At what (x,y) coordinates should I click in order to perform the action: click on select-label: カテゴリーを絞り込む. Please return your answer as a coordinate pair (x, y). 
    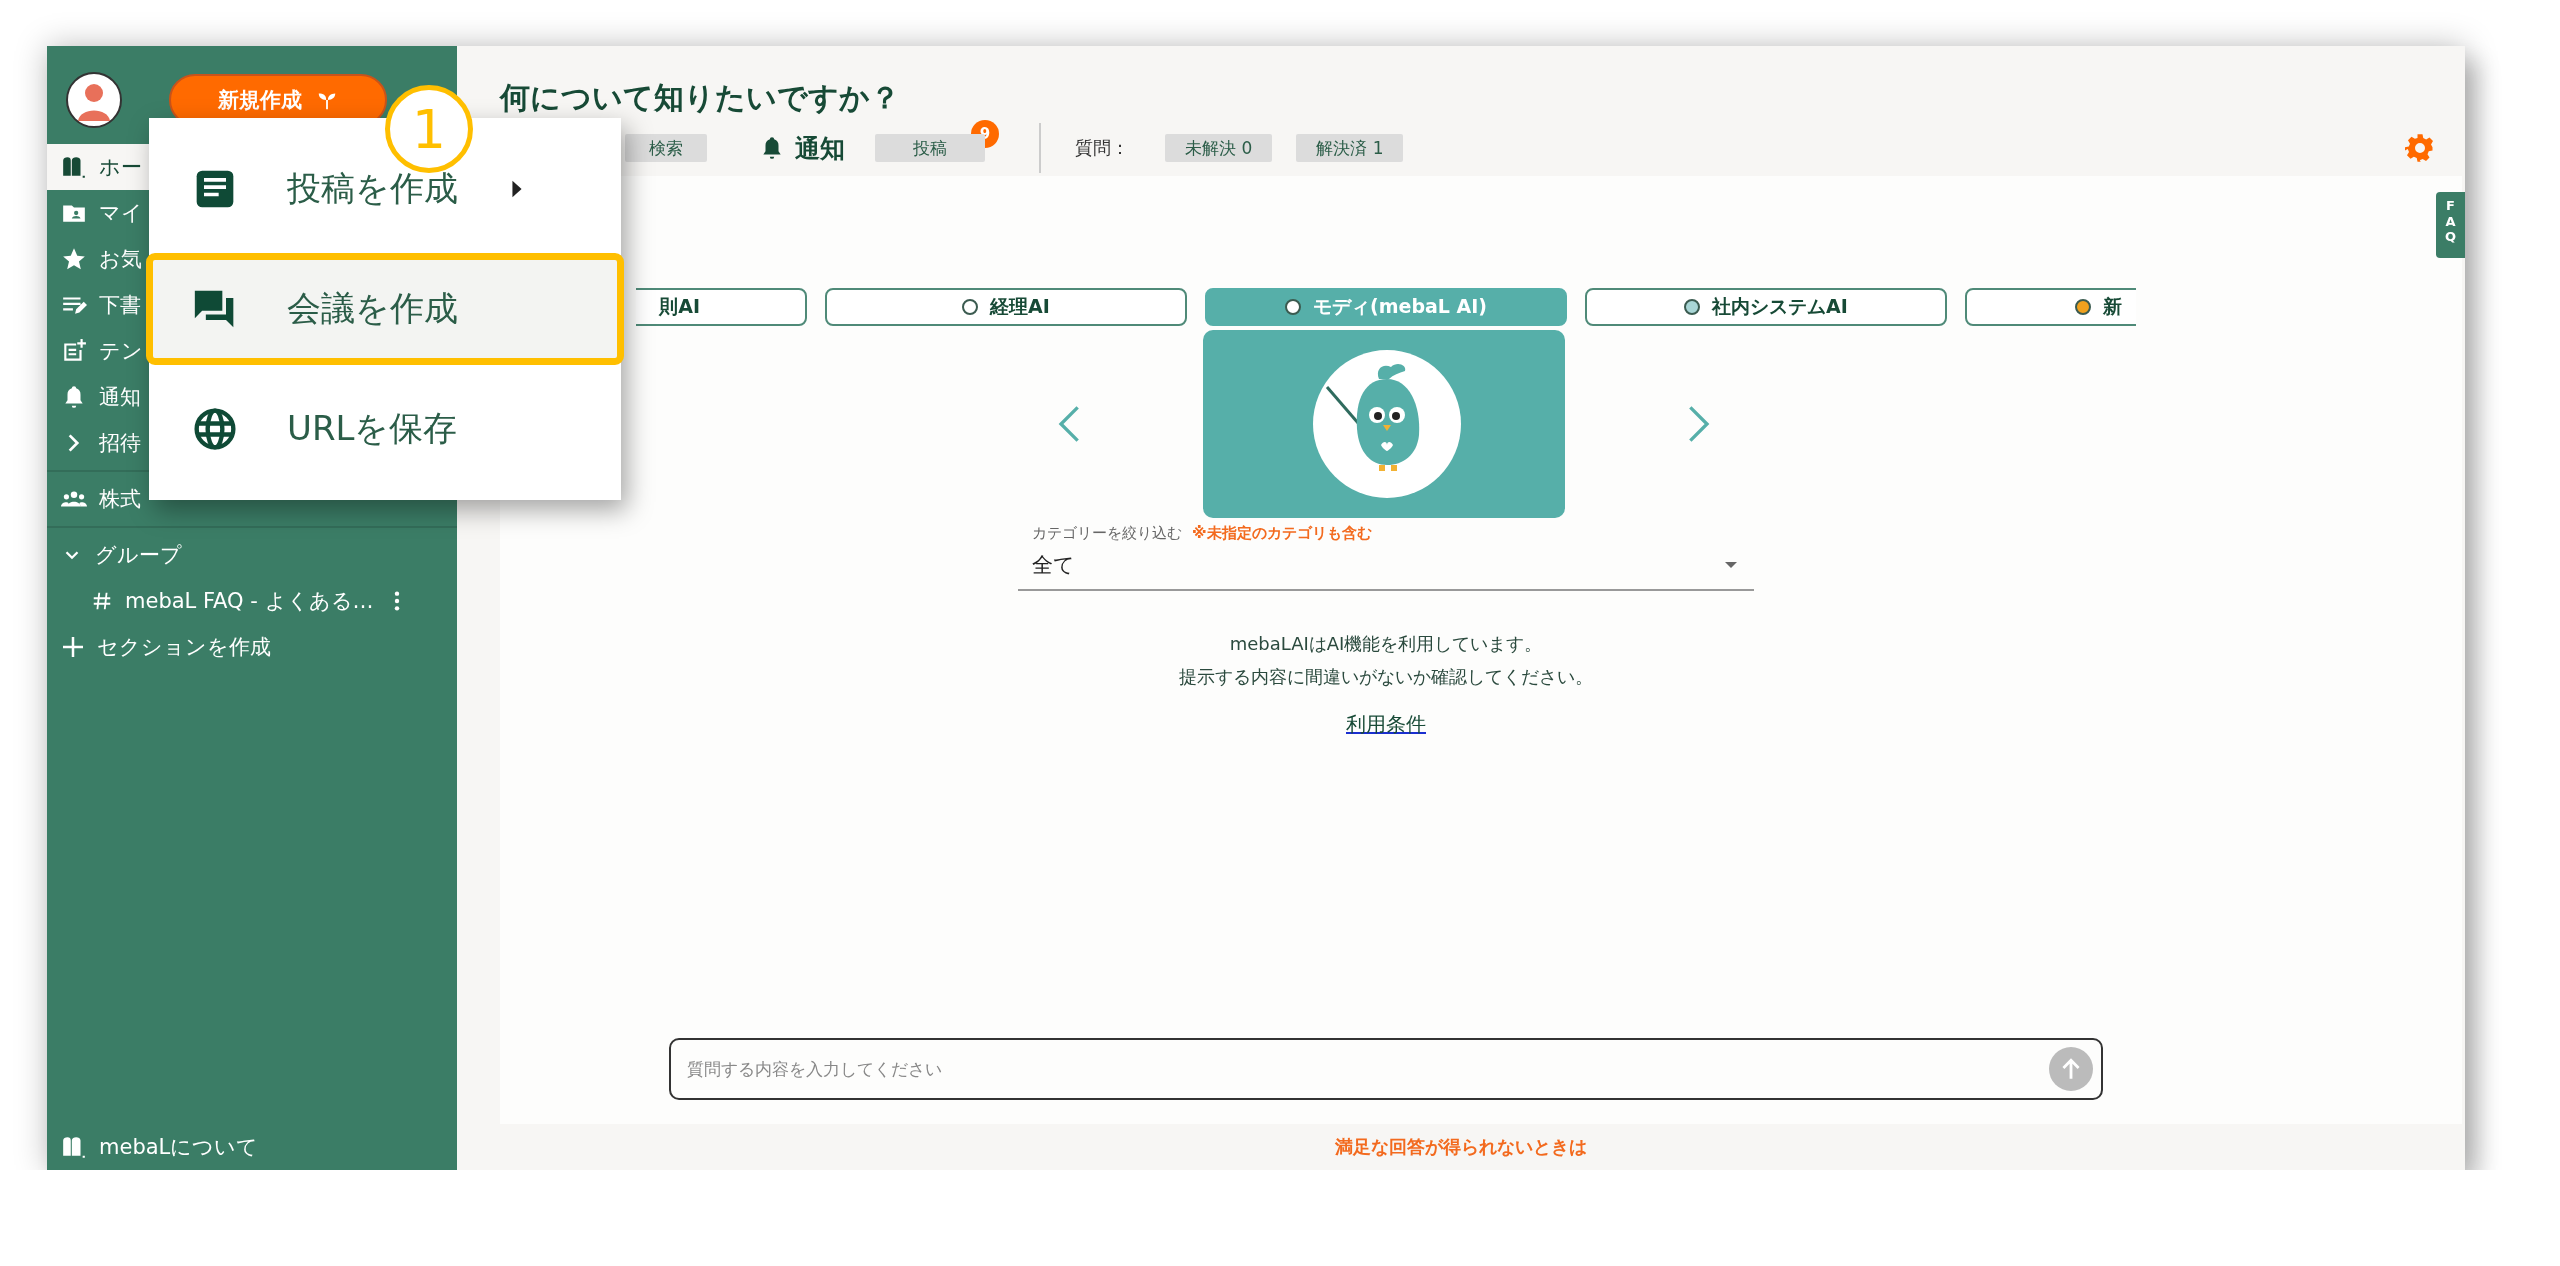
    Looking at the image, I should click on (1107, 533).